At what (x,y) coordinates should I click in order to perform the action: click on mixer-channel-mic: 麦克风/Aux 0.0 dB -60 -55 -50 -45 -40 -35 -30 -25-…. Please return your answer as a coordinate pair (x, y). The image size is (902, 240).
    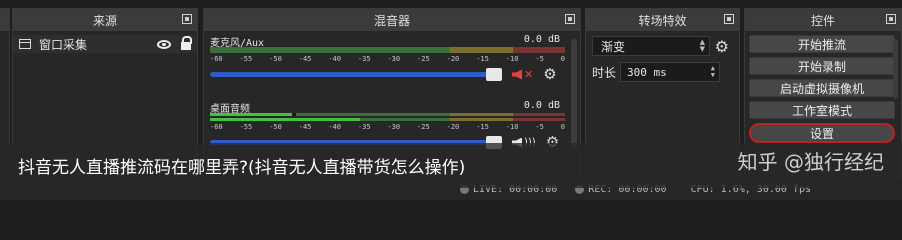
    Looking at the image, I should click on (392, 60).